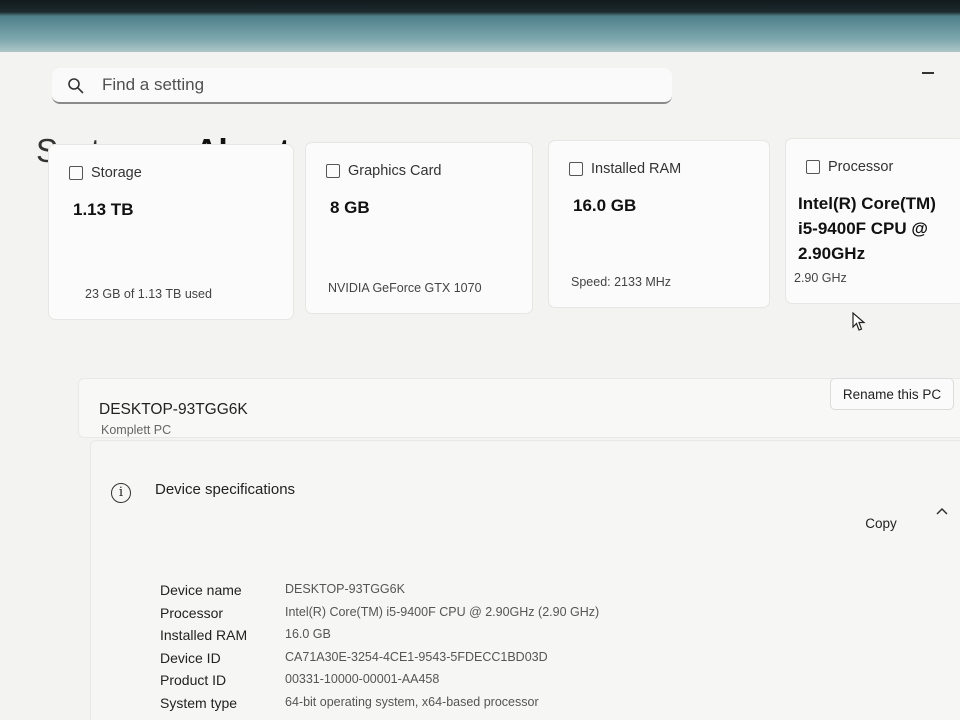 This screenshot has width=960, height=720. What do you see at coordinates (204, 635) in the screenshot?
I see `spec-label: Installed RAM` at bounding box center [204, 635].